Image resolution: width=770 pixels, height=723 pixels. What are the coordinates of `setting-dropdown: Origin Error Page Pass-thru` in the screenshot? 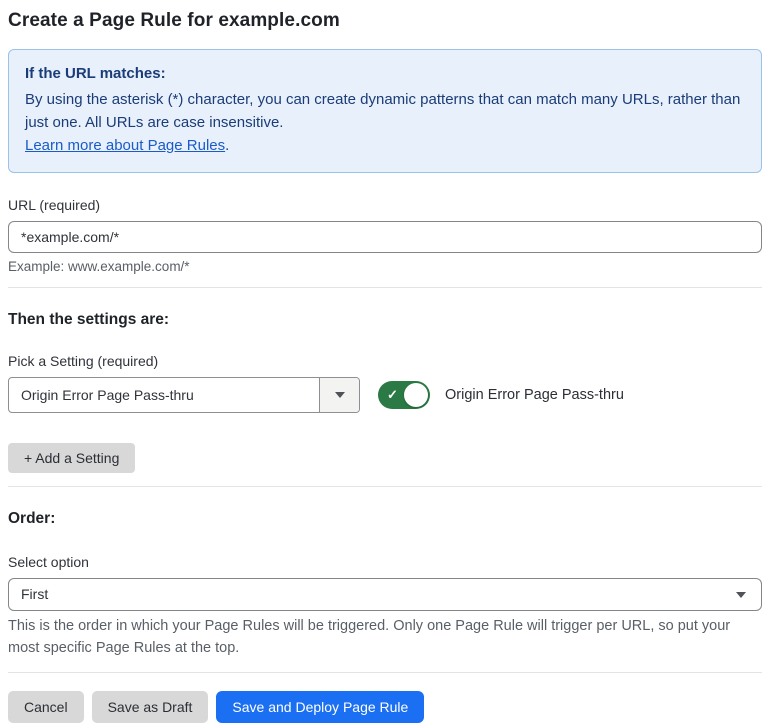 It's located at (184, 394).